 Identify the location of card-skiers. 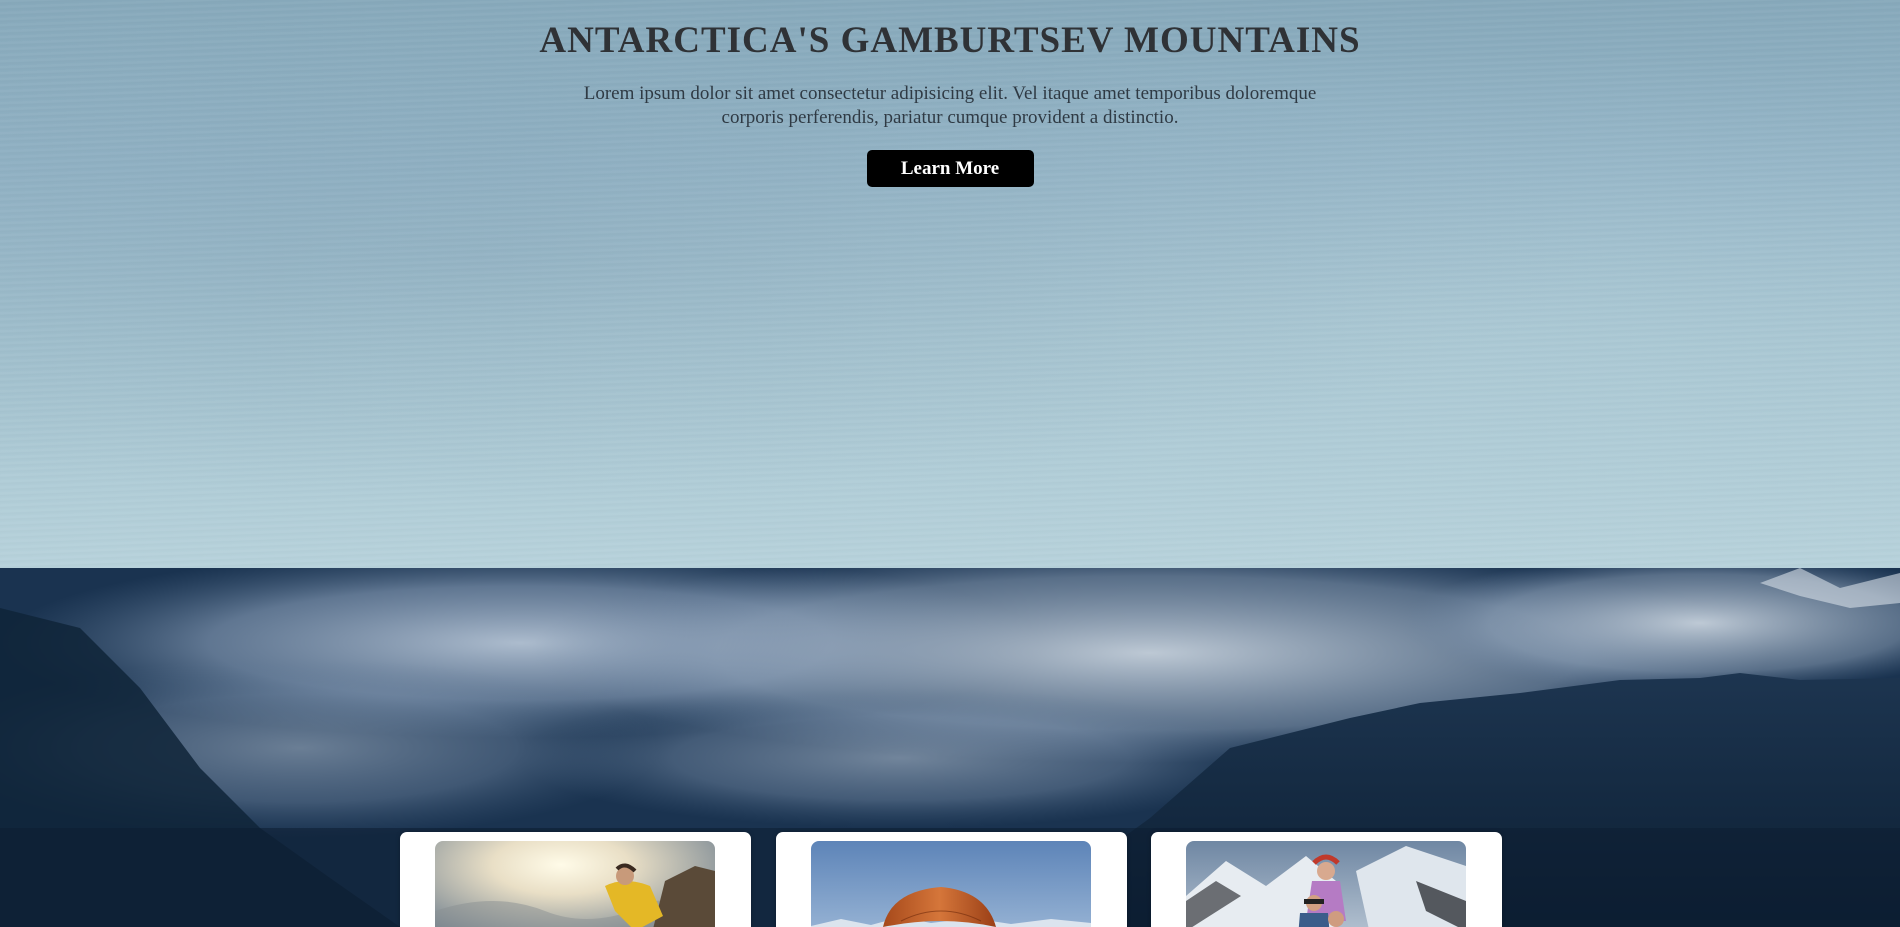
(1326, 879).